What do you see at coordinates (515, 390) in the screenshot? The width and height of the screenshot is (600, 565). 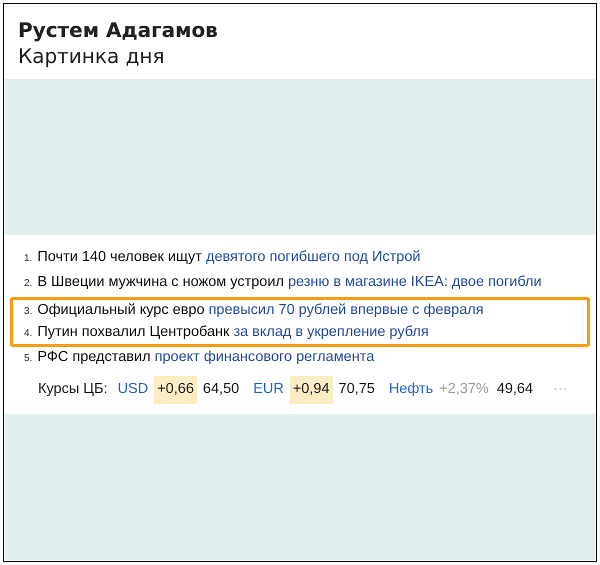 I see `rate-value: 49,64` at bounding box center [515, 390].